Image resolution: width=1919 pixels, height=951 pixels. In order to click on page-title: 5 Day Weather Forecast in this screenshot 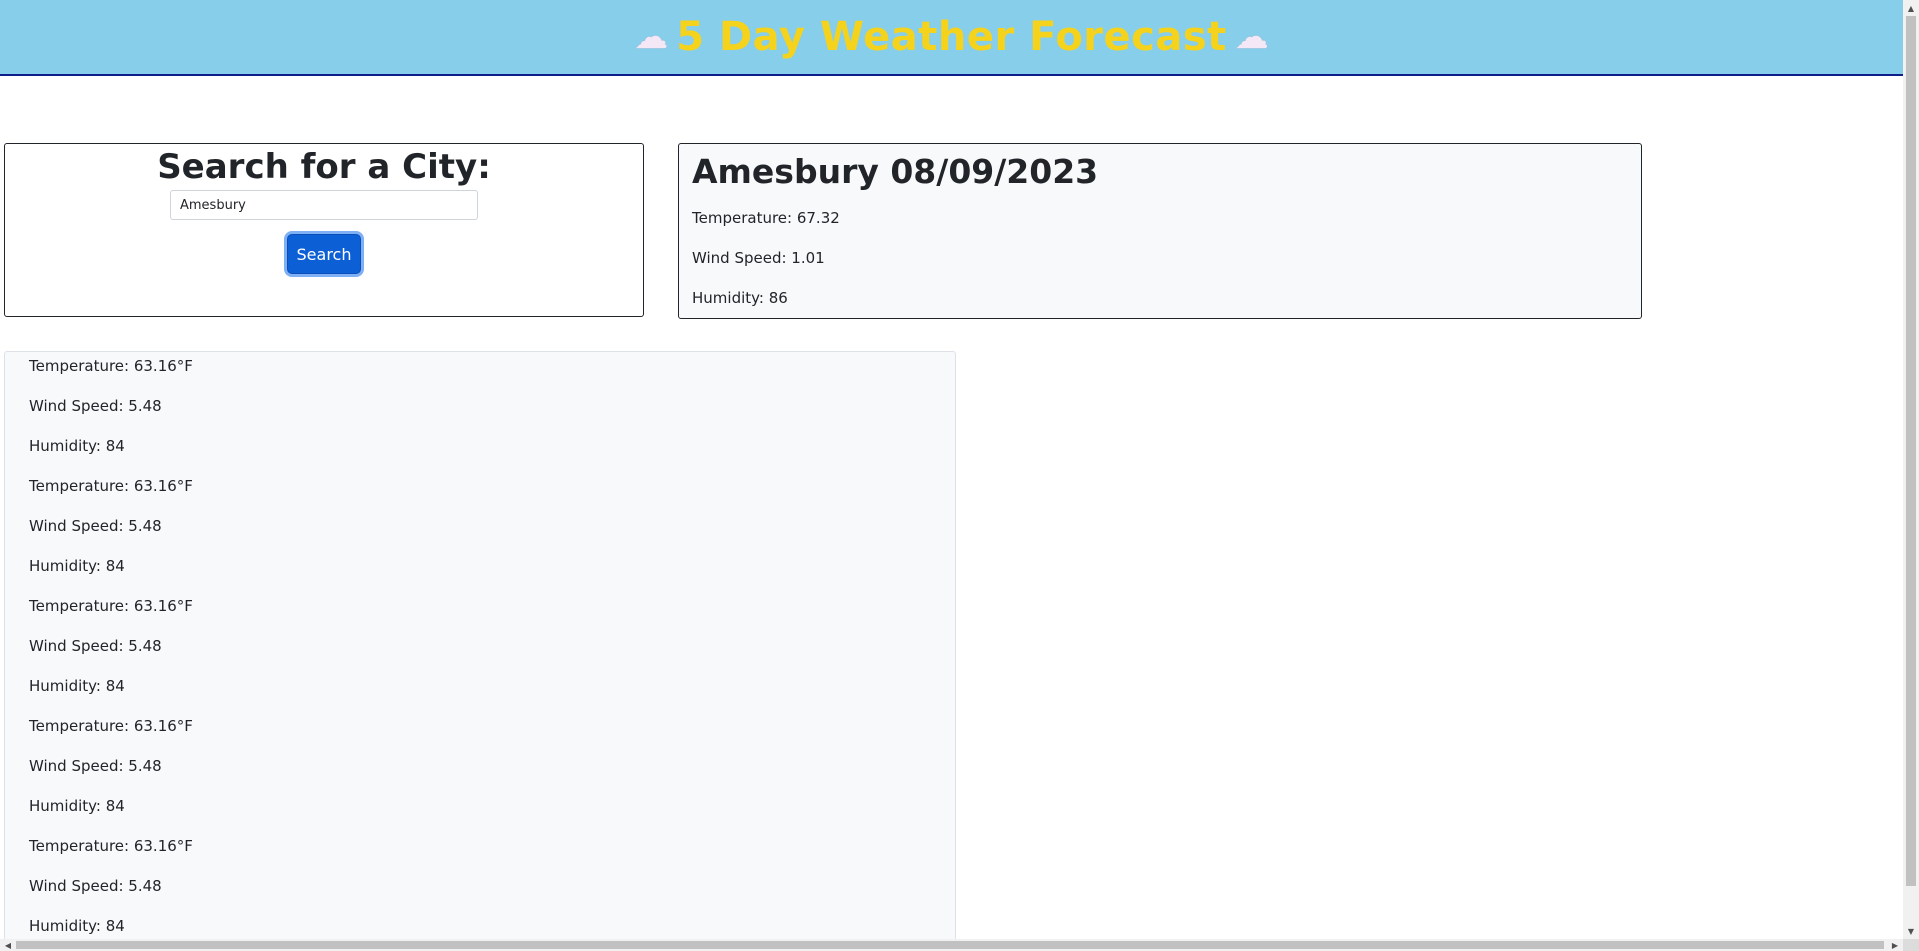, I will do `click(951, 37)`.